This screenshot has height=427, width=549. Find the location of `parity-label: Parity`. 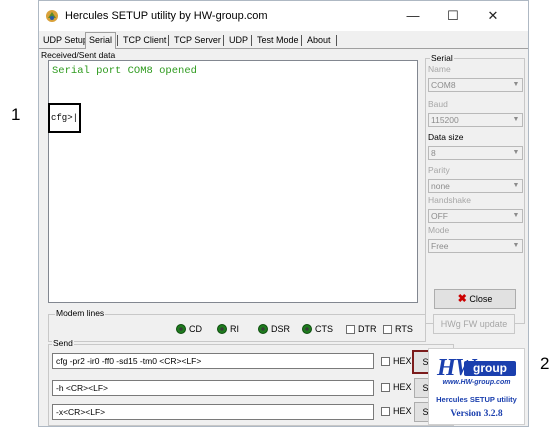

parity-label: Parity is located at coordinates (439, 170).